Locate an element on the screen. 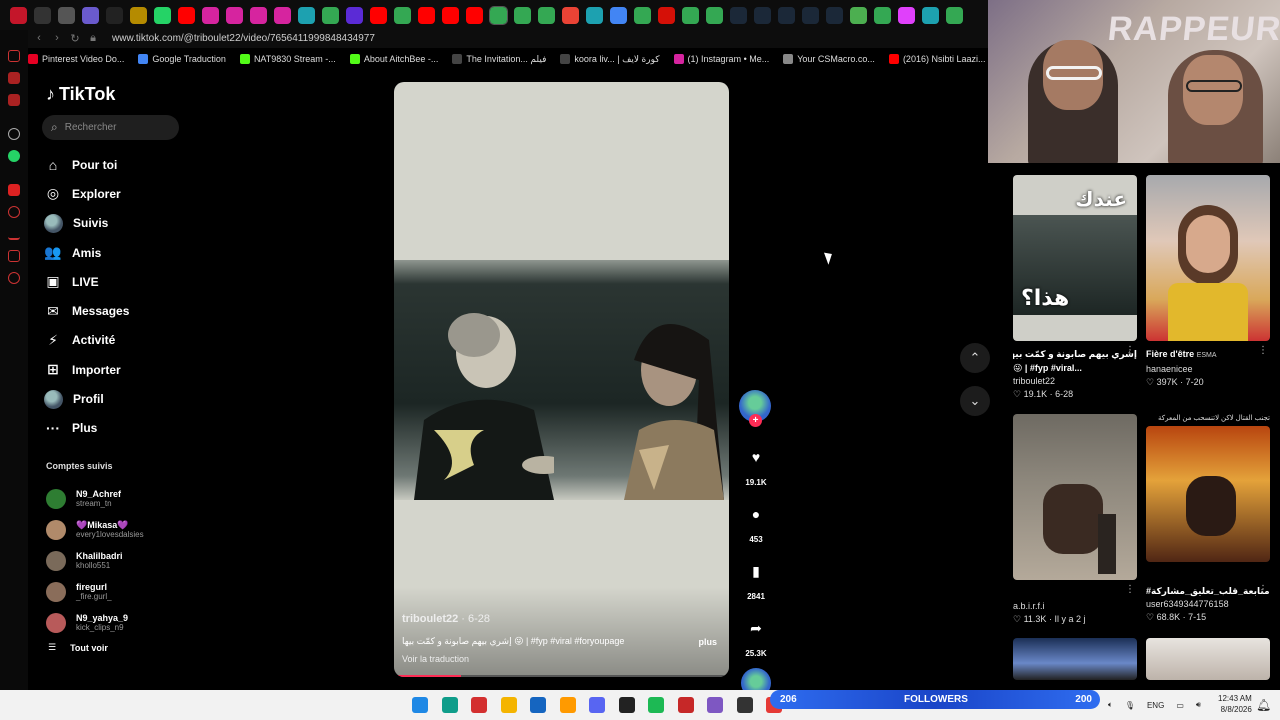 The image size is (1280, 720). forward-icon: › is located at coordinates (57, 38).